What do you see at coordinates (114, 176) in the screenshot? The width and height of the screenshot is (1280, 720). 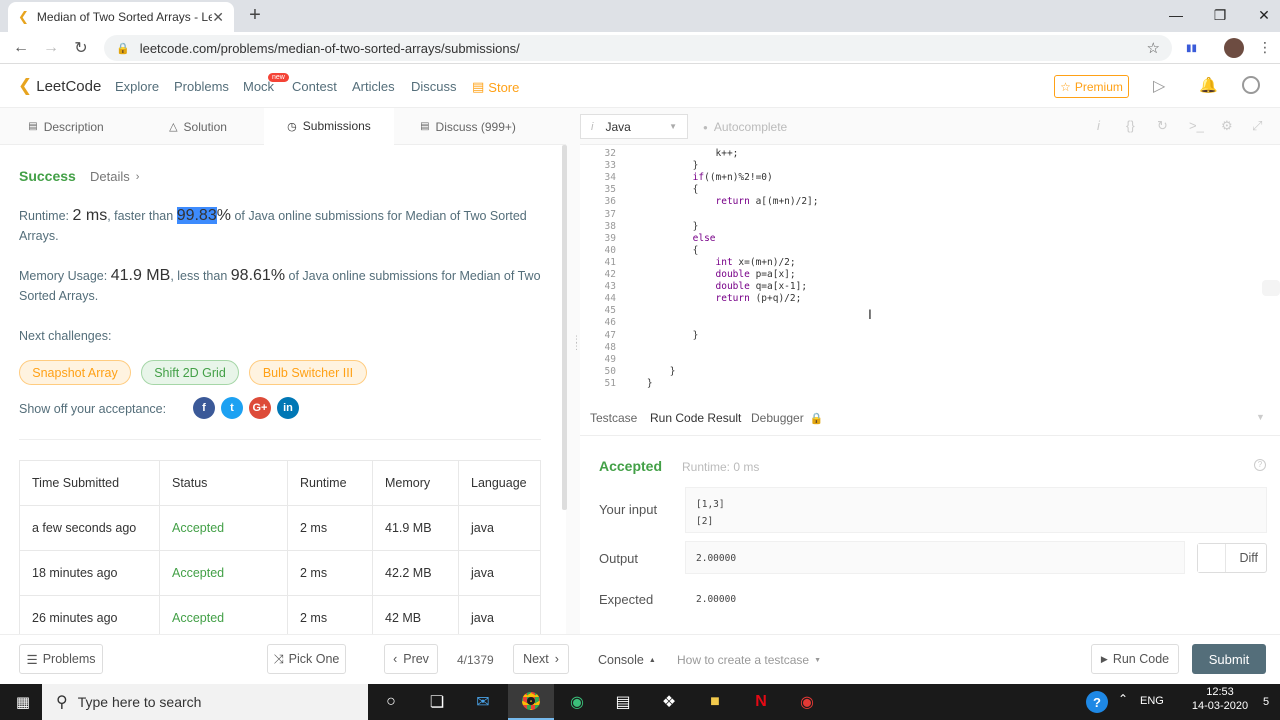 I see `details-link: Details ›` at bounding box center [114, 176].